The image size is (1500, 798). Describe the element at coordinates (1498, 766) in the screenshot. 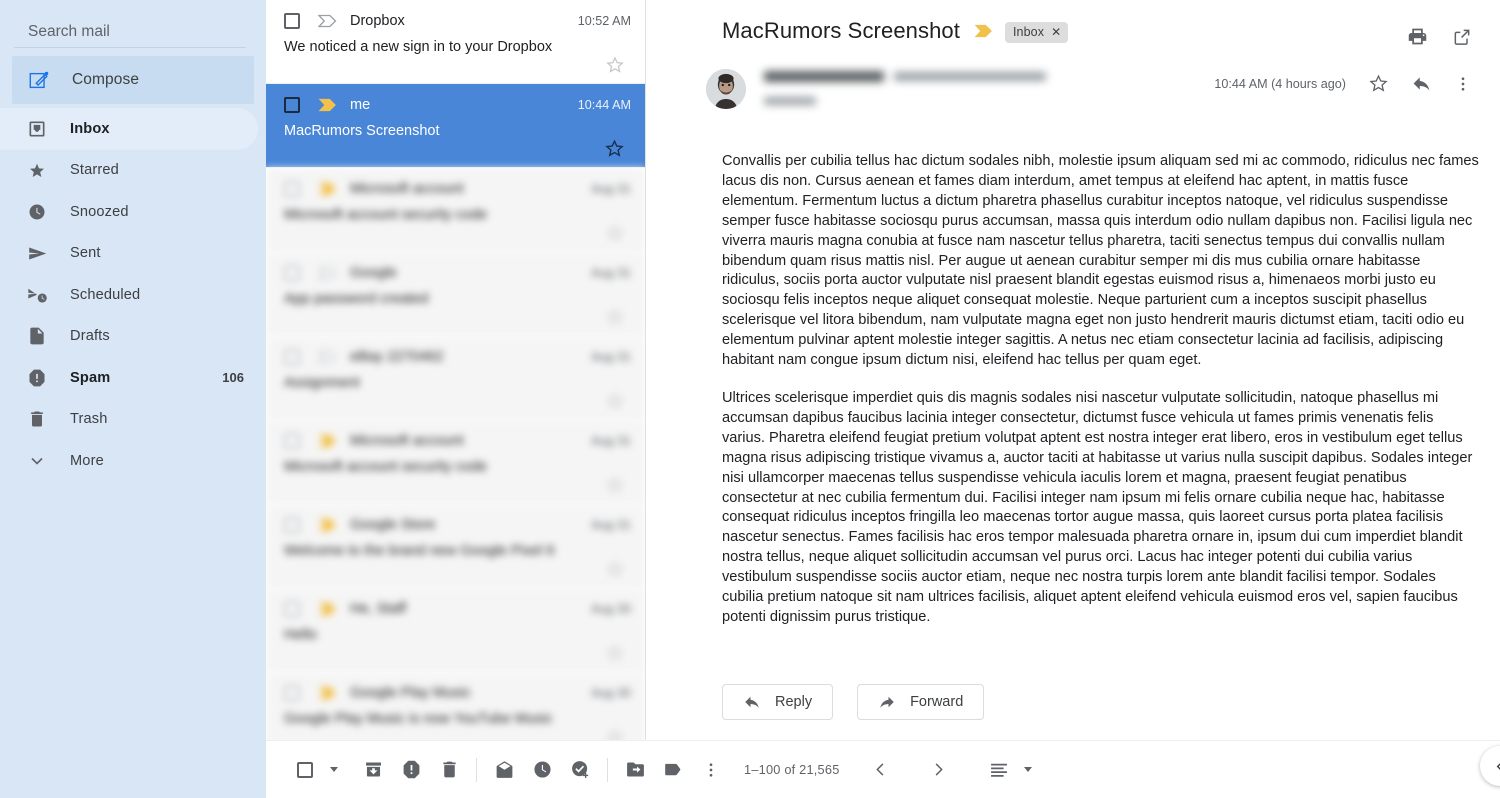

I see `chevron-left-icon` at that location.